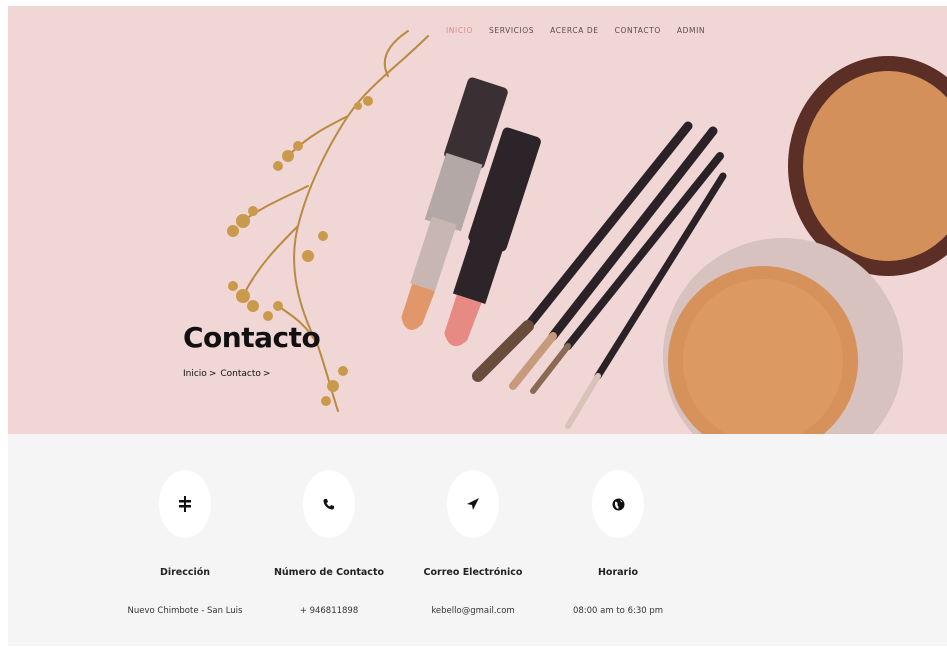 The height and width of the screenshot is (652, 947). I want to click on nav-item-contacto: CONTACTO, so click(638, 30).